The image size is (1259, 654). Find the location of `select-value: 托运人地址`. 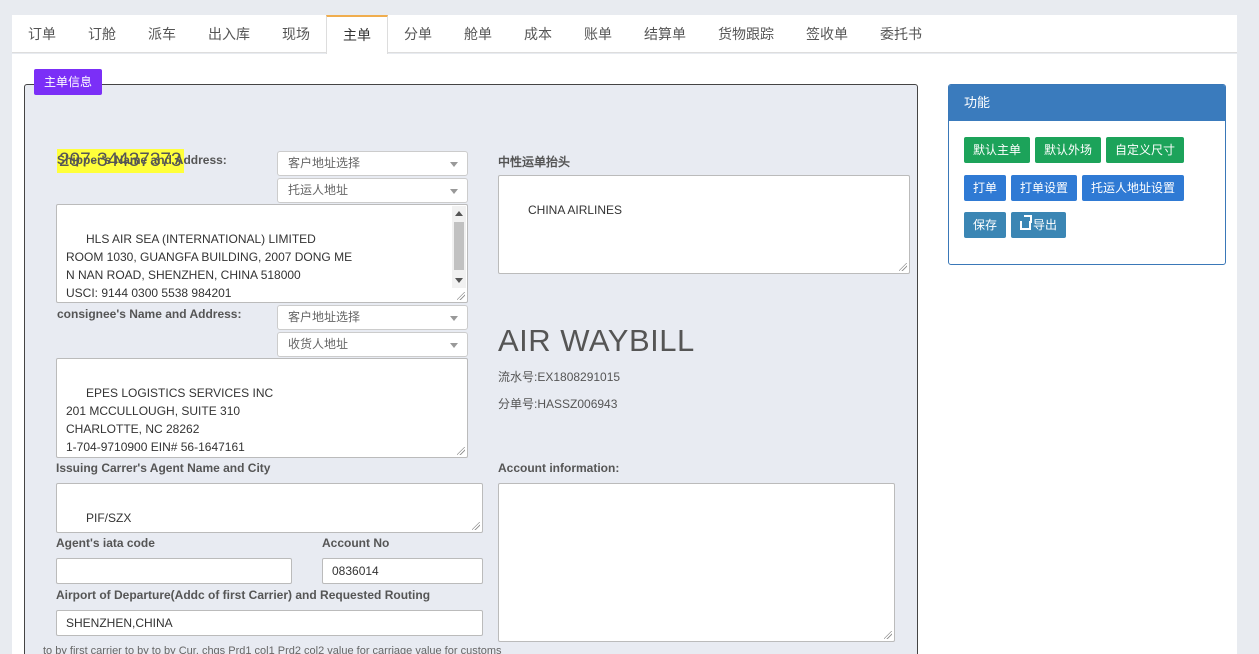

select-value: 托运人地址 is located at coordinates (318, 190).